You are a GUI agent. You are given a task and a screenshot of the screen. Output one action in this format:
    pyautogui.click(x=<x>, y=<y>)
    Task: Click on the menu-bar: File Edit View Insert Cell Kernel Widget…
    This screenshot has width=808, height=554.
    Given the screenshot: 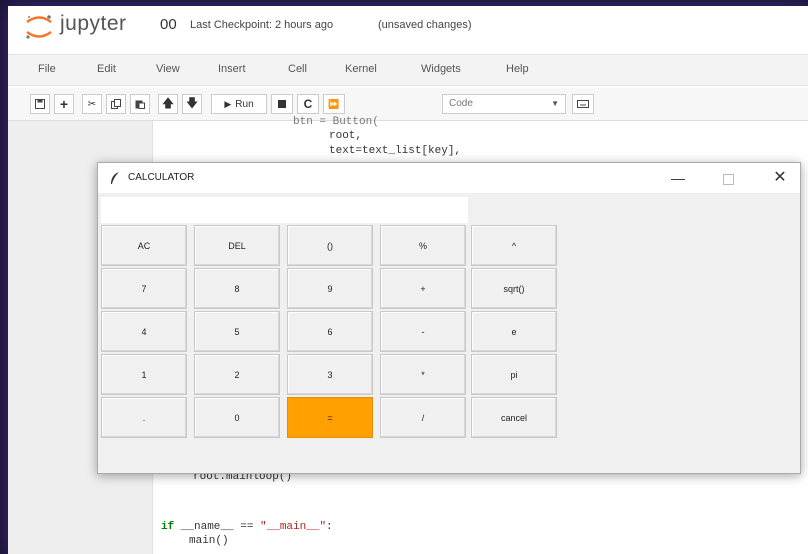 What is the action you would take?
    pyautogui.click(x=408, y=70)
    